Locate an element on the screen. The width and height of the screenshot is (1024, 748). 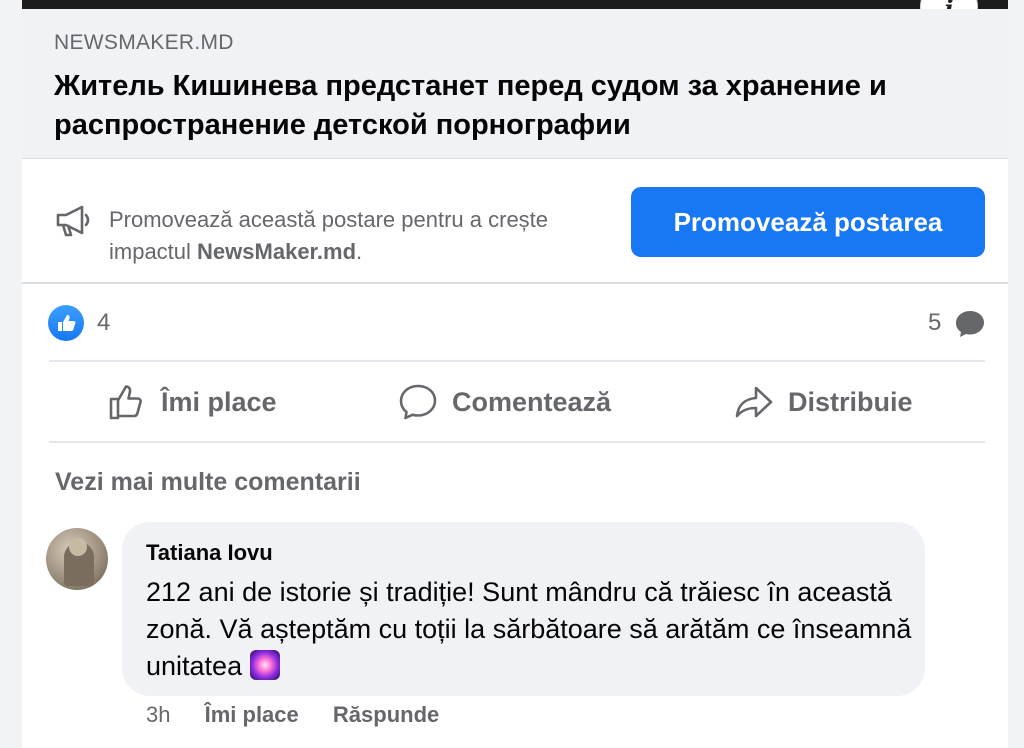
link-domain: NEWSMAKER.MD is located at coordinates (144, 42).